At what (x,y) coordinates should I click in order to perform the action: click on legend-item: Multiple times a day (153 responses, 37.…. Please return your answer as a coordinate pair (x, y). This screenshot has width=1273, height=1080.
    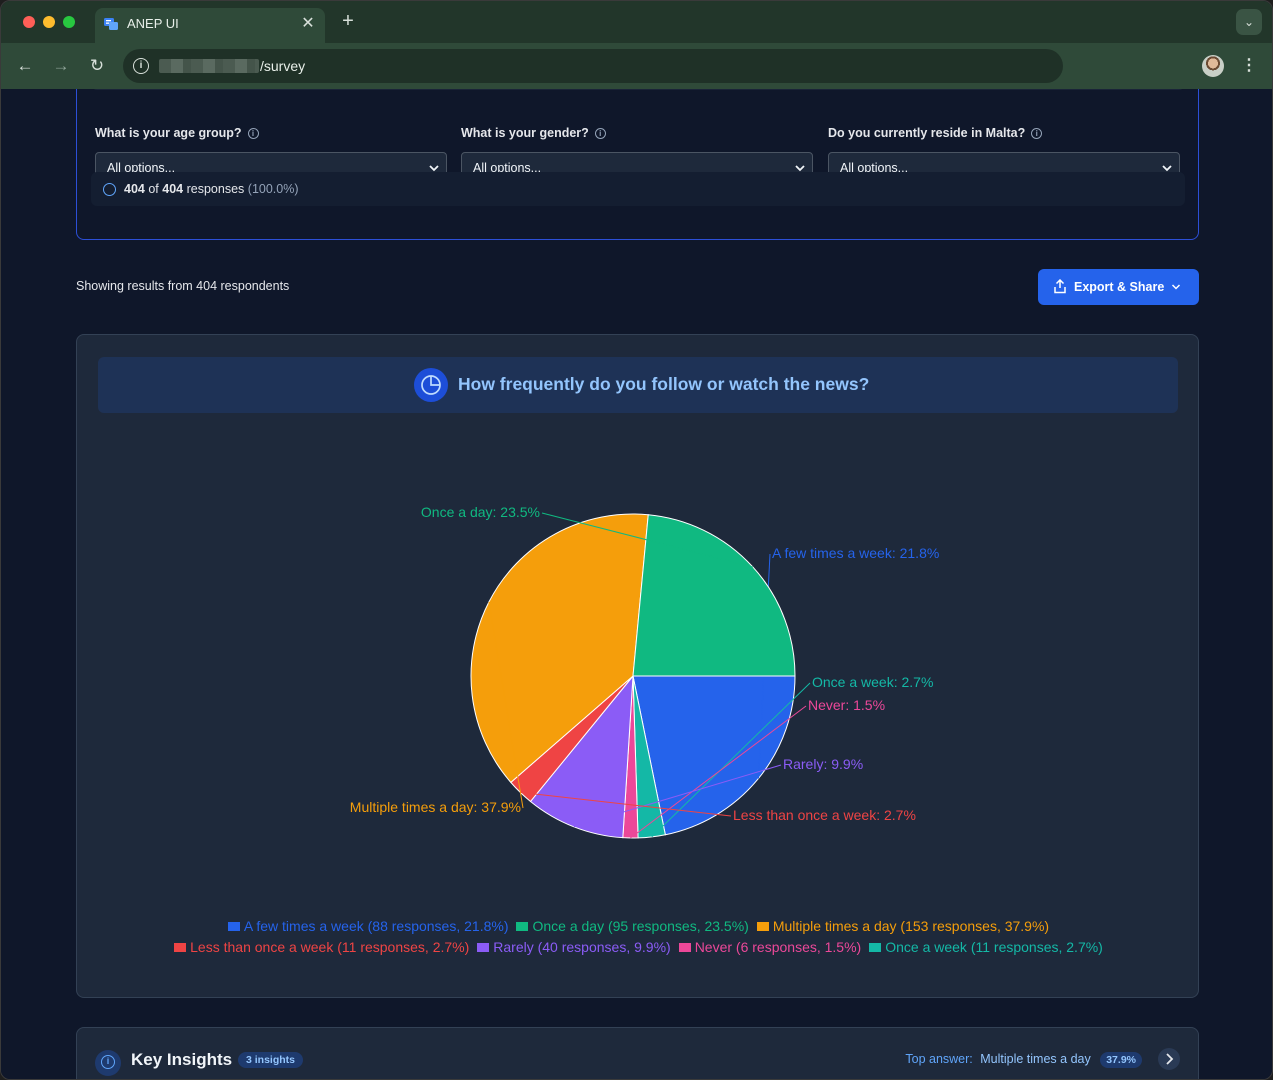
    Looking at the image, I should click on (903, 926).